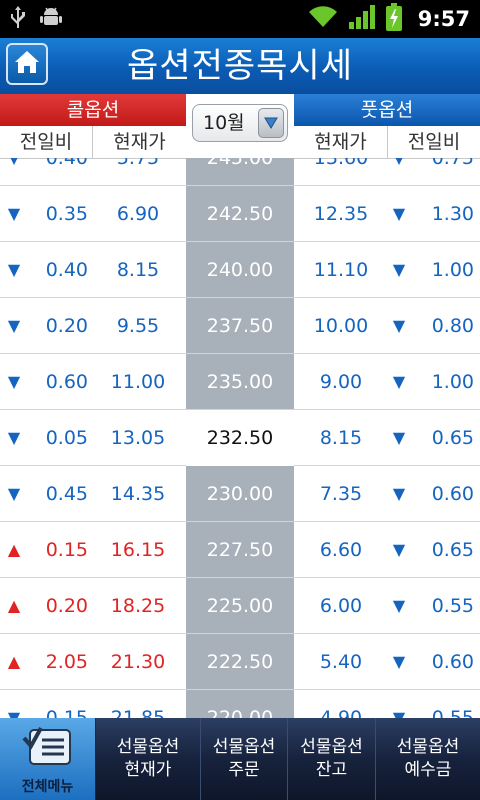  Describe the element at coordinates (66, 214) in the screenshot. I see `call-change: 0.35` at that location.